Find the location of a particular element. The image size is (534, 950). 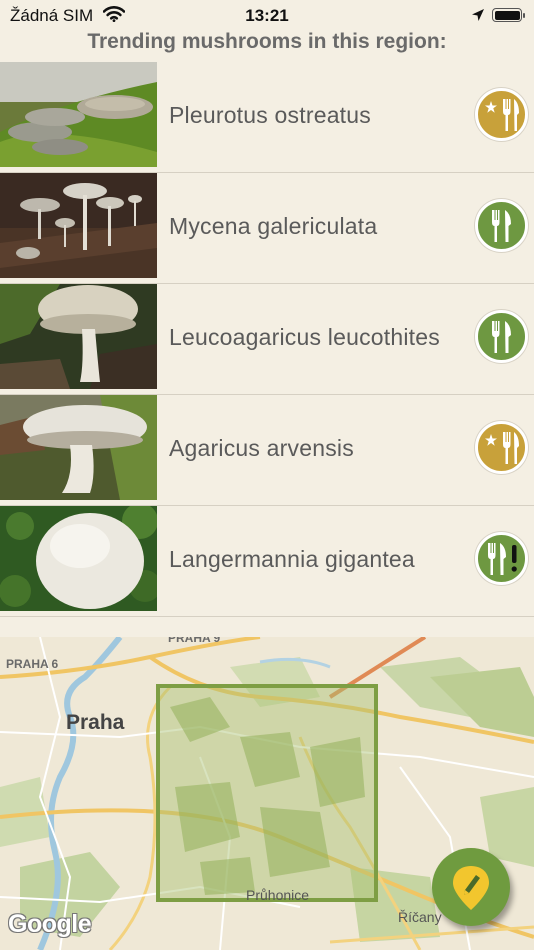

list-item: Agaricus arvensis is located at coordinates (267, 450).